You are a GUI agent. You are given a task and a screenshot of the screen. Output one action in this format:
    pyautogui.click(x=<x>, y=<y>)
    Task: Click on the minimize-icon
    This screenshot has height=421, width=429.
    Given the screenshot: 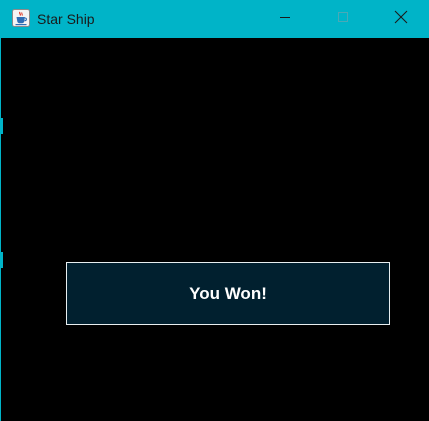 What is the action you would take?
    pyautogui.click(x=285, y=19)
    